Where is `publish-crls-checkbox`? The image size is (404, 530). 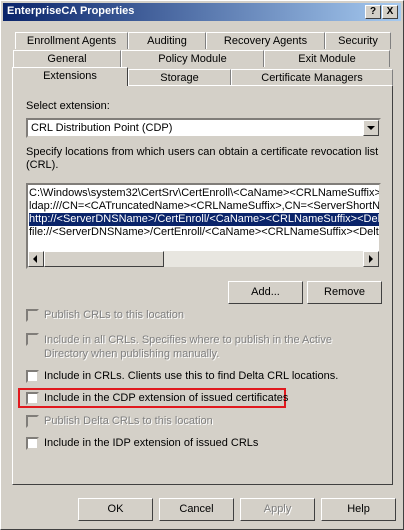 publish-crls-checkbox is located at coordinates (32, 315).